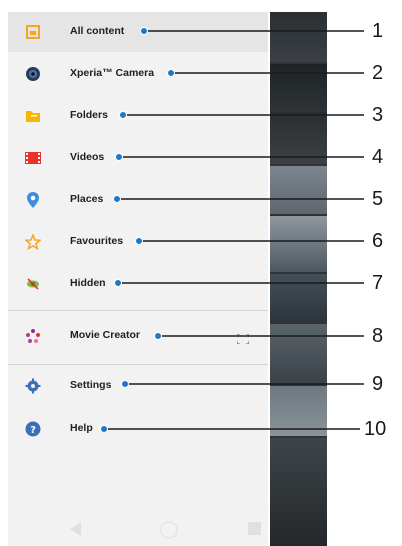 Image resolution: width=402 pixels, height=546 pixels. What do you see at coordinates (254, 528) in the screenshot?
I see `recents-button` at bounding box center [254, 528].